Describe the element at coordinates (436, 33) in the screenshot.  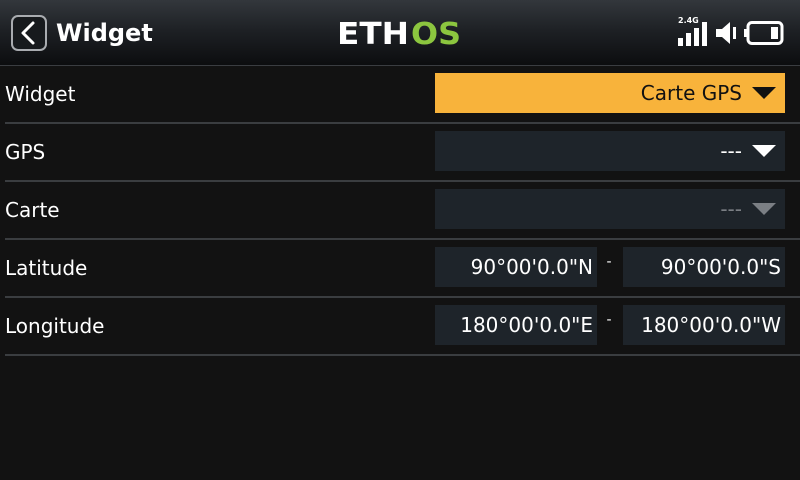
I see `brand-text-accent: OS` at that location.